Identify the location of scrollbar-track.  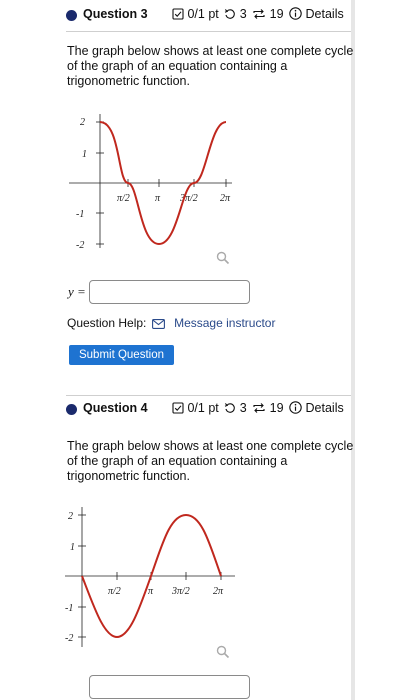
(353, 350).